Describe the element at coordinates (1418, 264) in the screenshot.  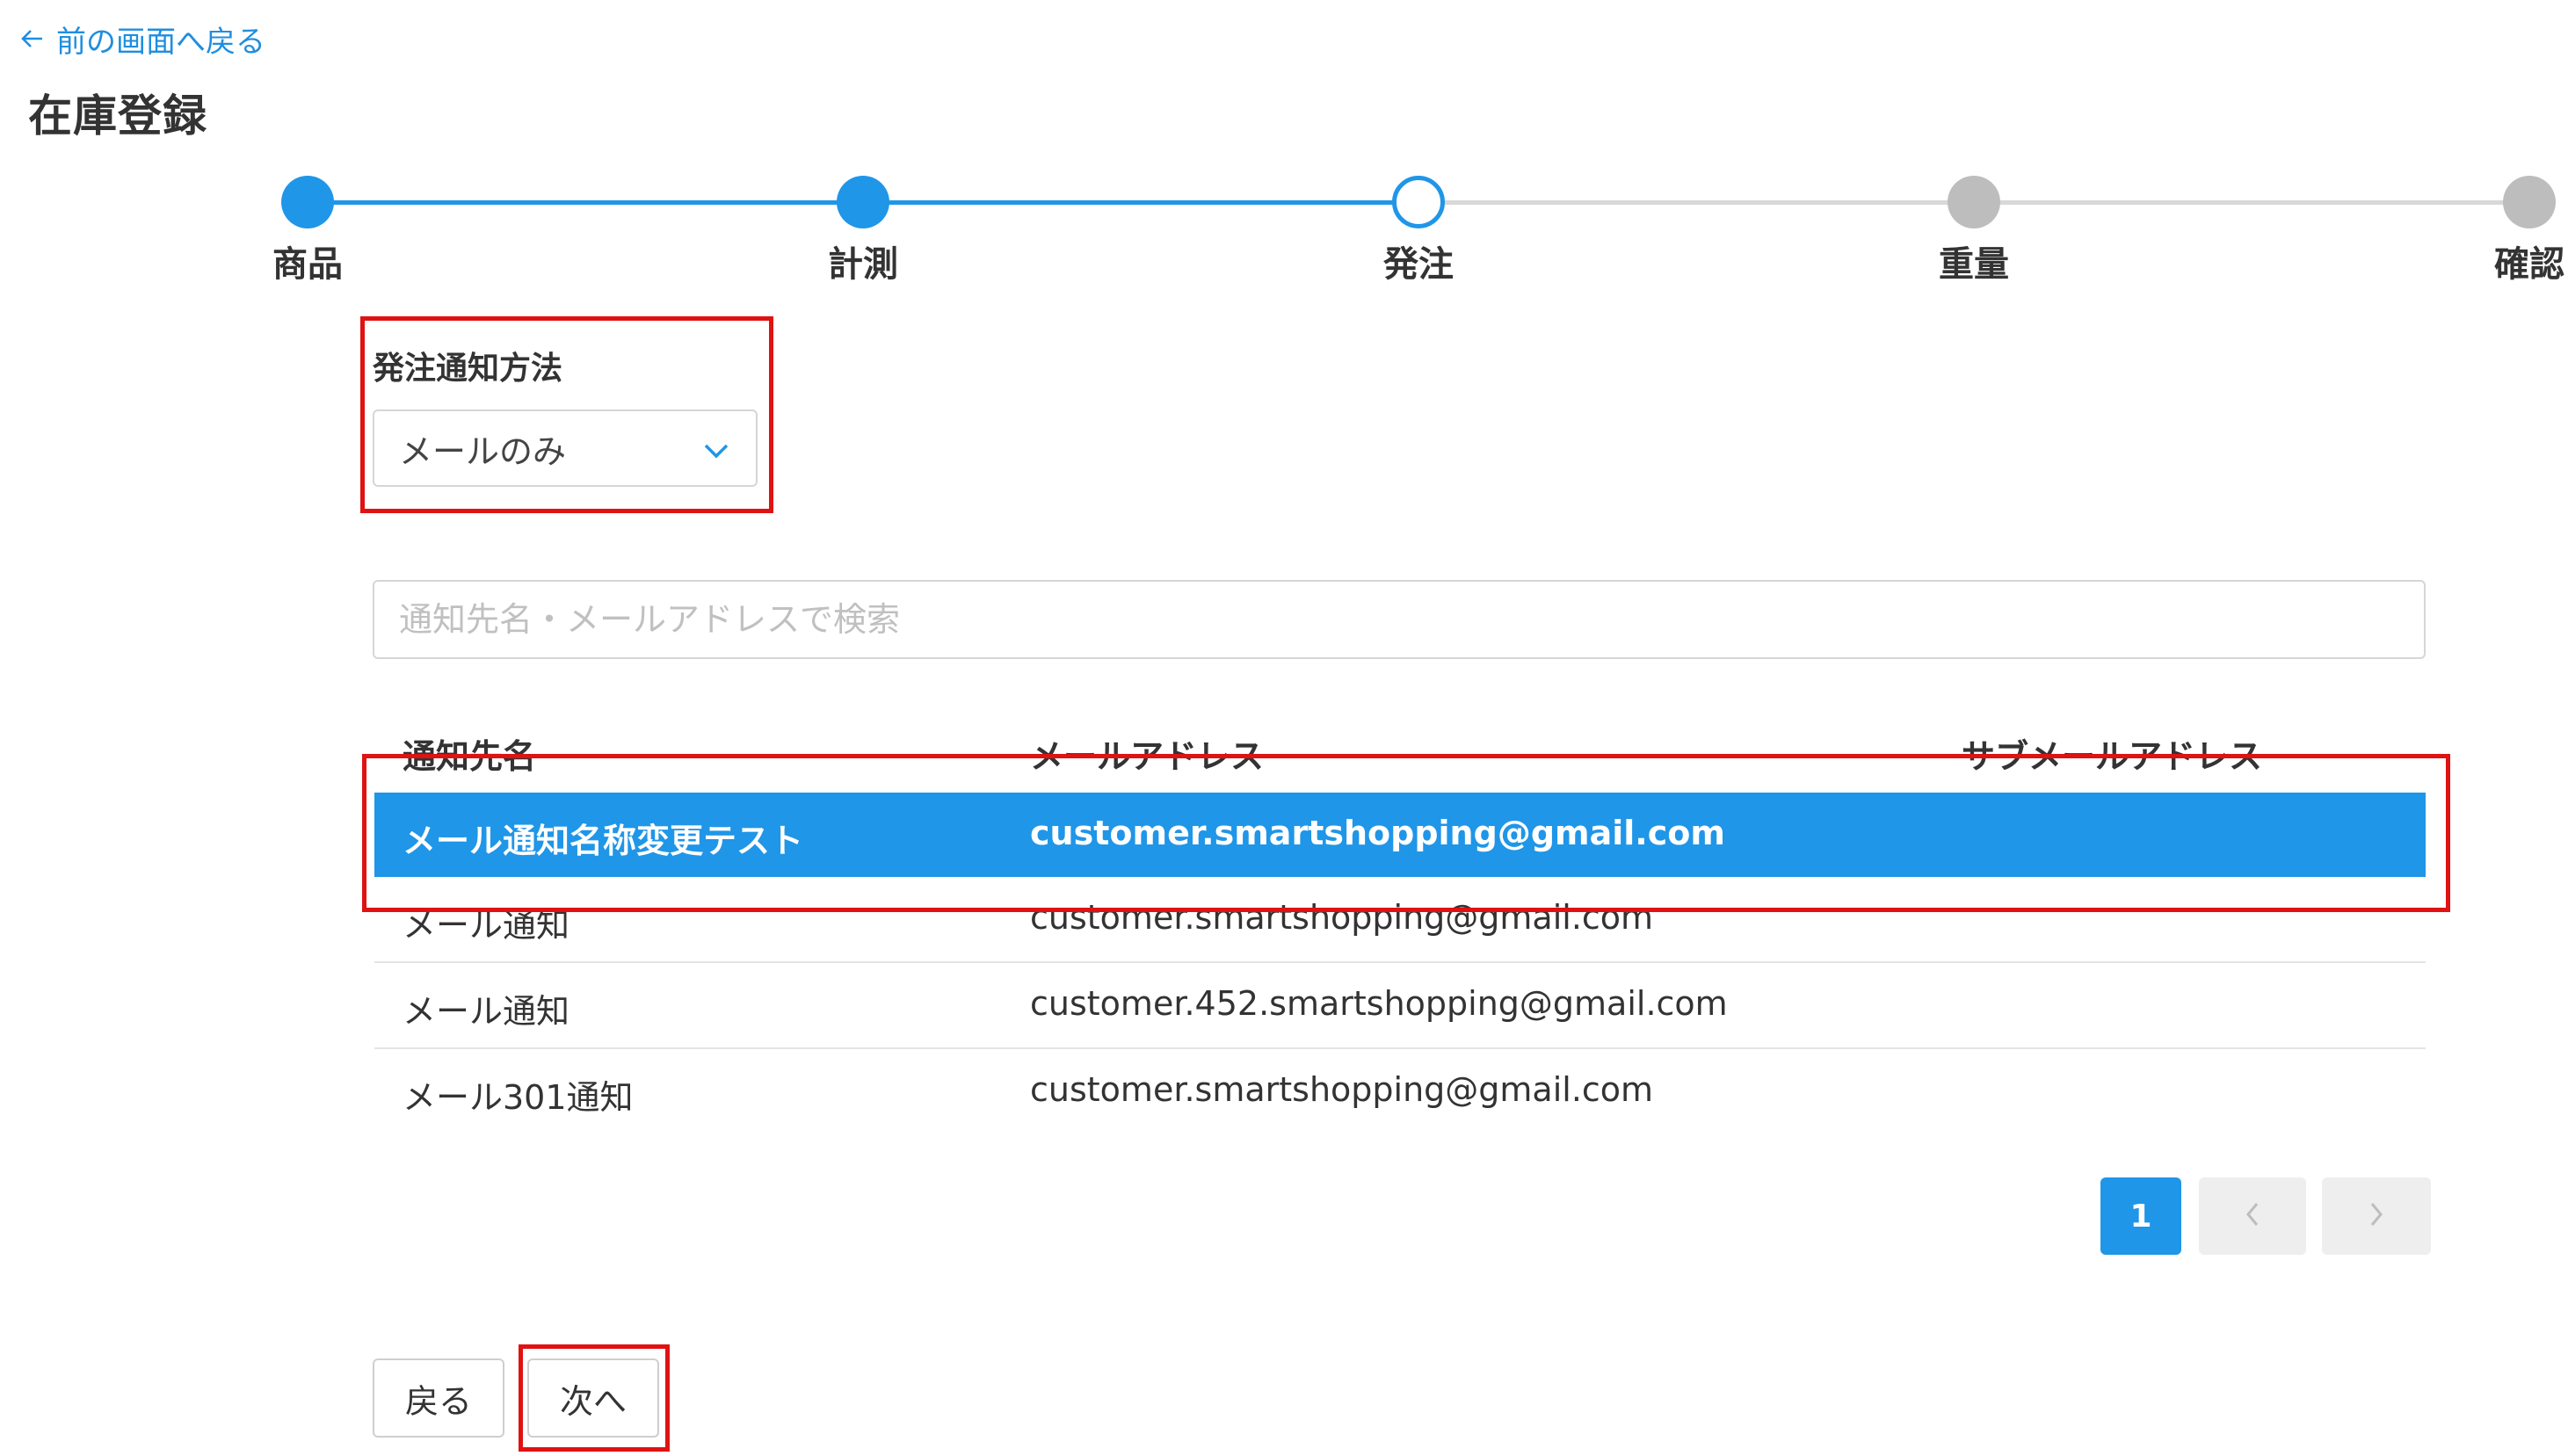
I see `step-label-order: 発注` at that location.